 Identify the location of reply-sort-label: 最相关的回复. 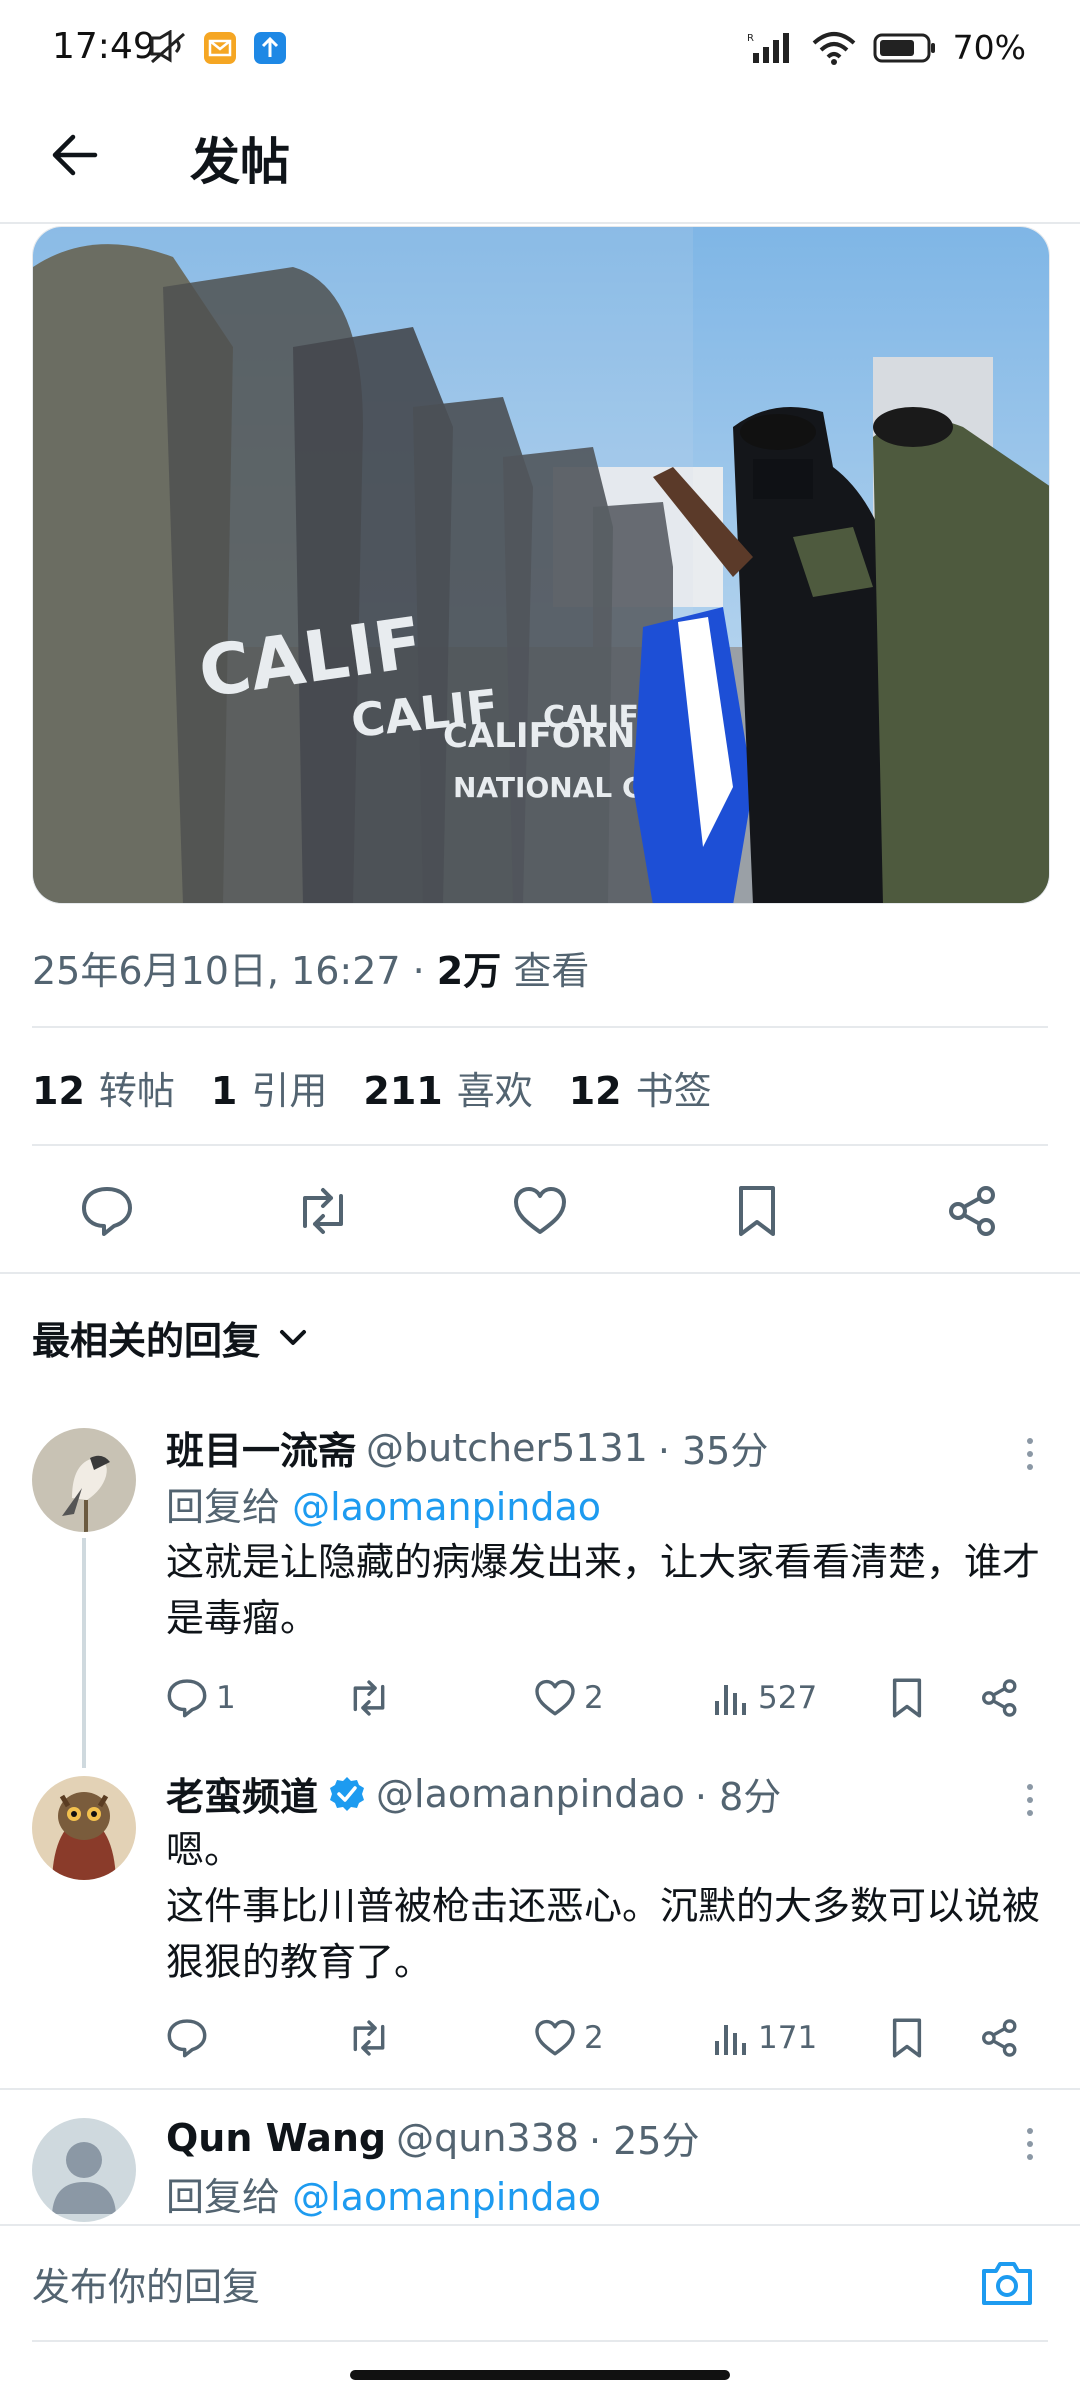
(146, 1341).